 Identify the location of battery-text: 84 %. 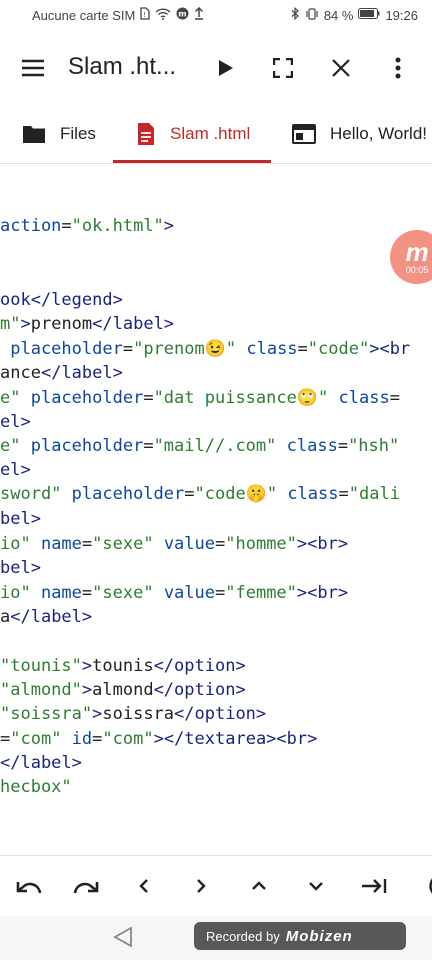
(338, 15).